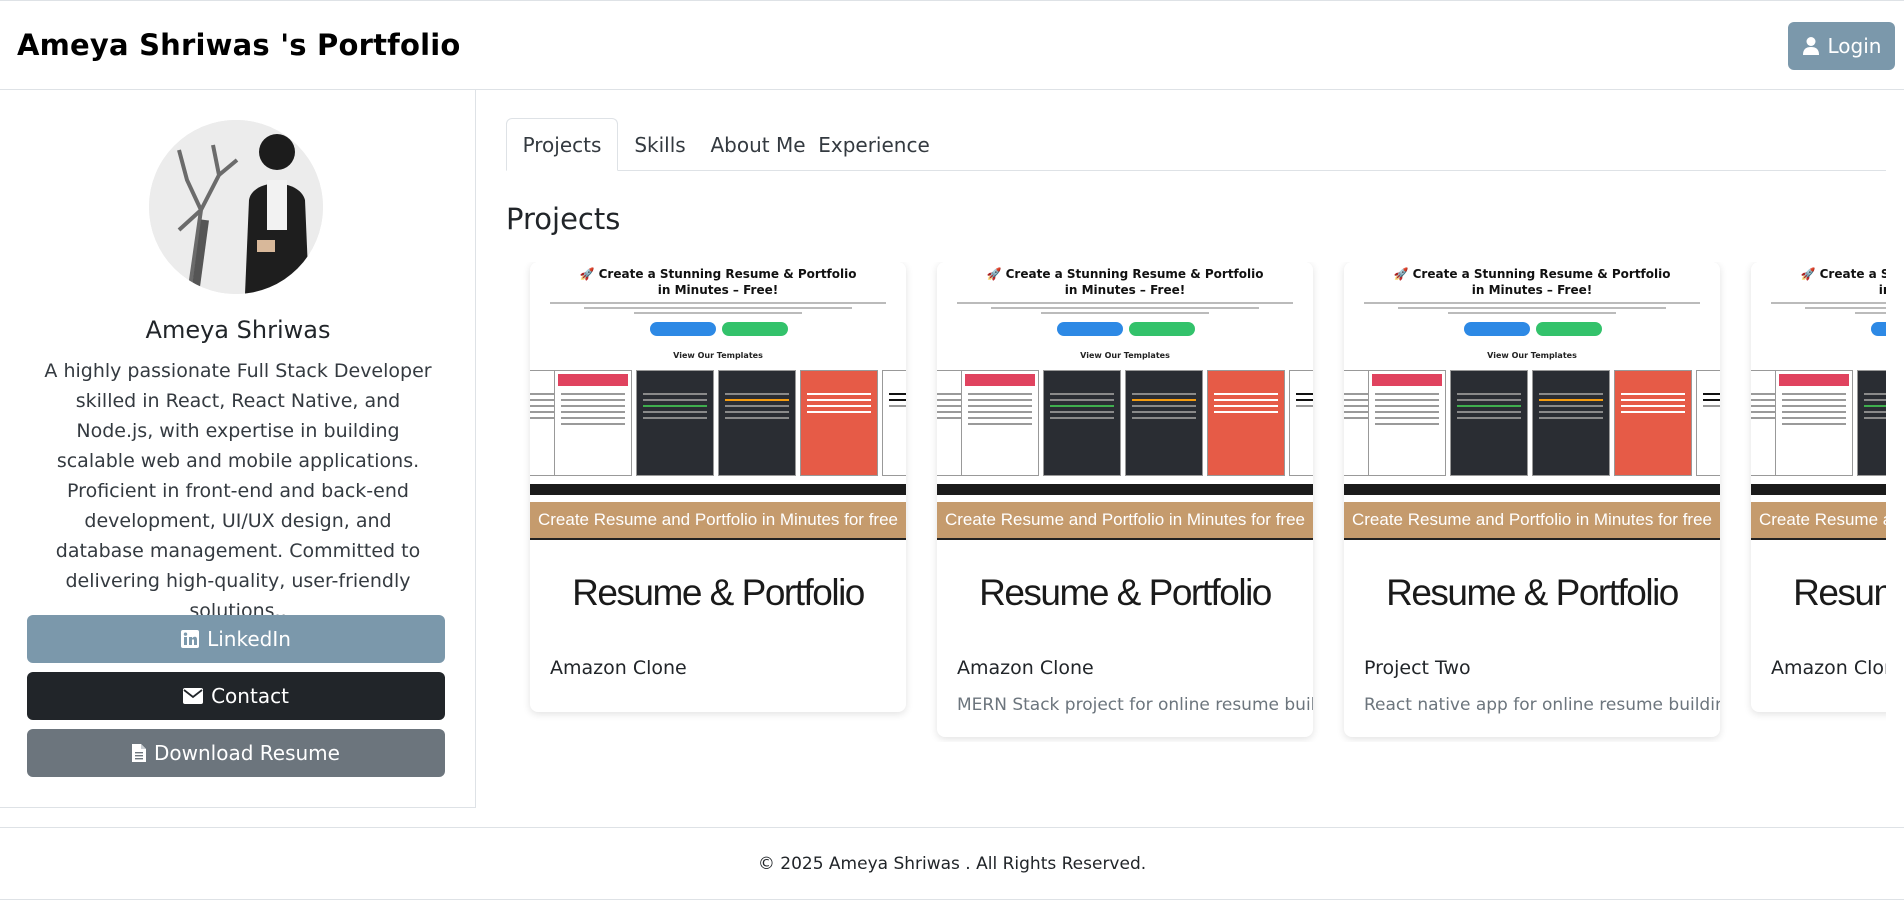 The image size is (1904, 909). What do you see at coordinates (1417, 668) in the screenshot?
I see `project-title: Project Two` at bounding box center [1417, 668].